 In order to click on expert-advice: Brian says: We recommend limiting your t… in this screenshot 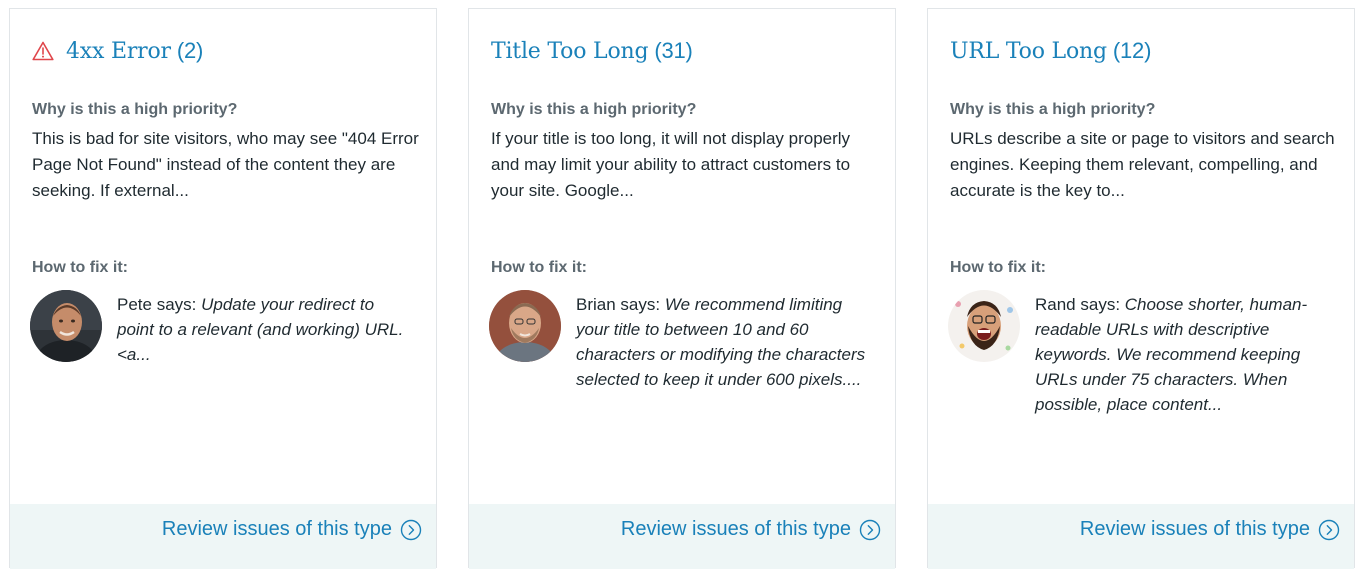, I will do `click(725, 342)`.